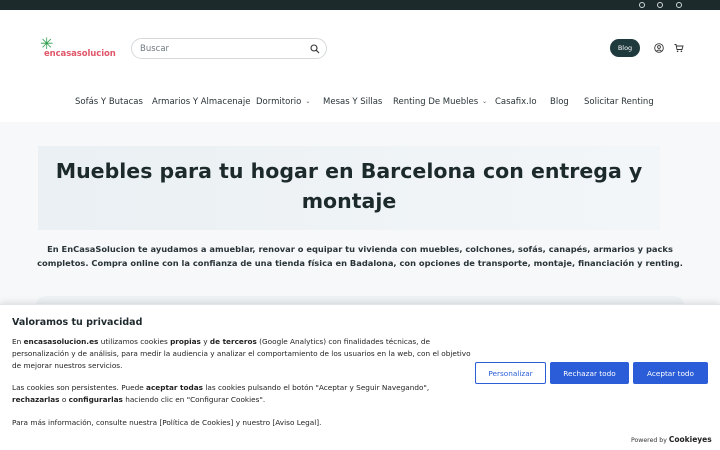 This screenshot has width=720, height=450. What do you see at coordinates (559, 102) in the screenshot?
I see `nav-item-blog: Blog` at bounding box center [559, 102].